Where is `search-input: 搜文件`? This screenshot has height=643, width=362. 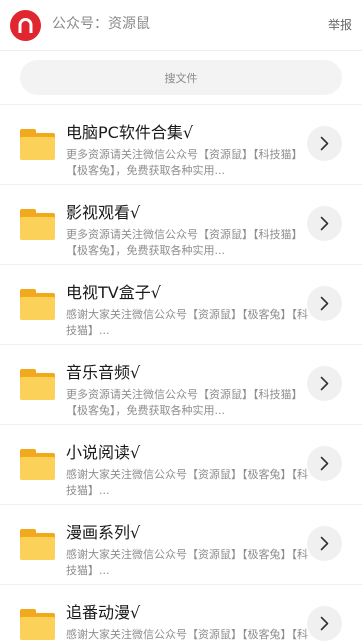
search-input: 搜文件 is located at coordinates (181, 77).